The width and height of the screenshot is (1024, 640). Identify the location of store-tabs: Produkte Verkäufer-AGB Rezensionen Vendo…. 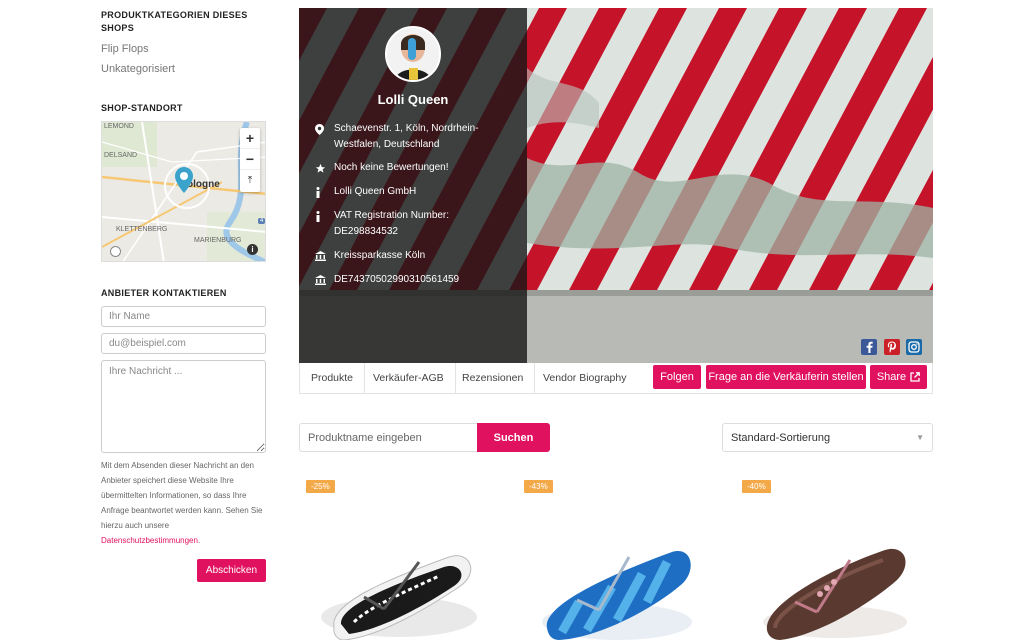
(616, 378).